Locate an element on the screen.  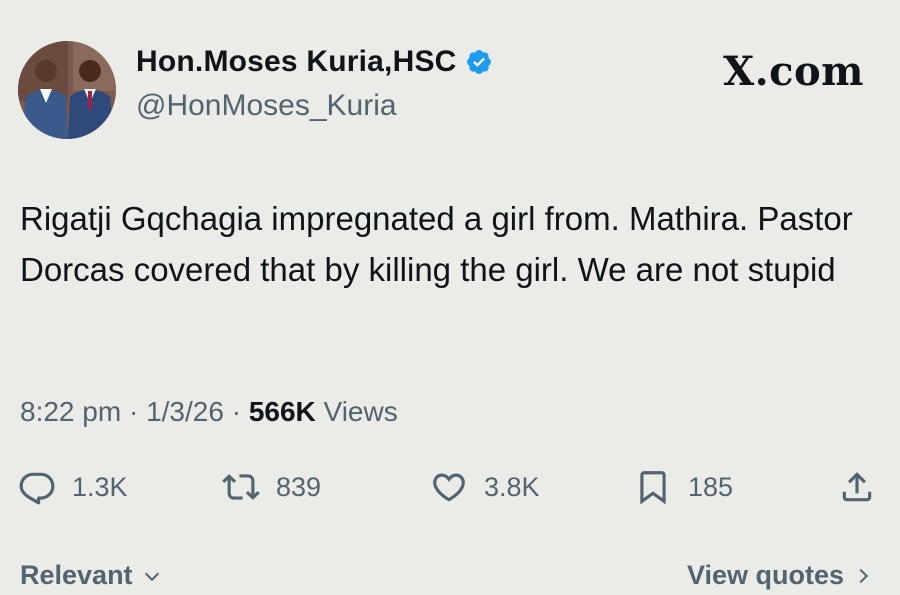
reply-button: 1.3K is located at coordinates (73, 487).